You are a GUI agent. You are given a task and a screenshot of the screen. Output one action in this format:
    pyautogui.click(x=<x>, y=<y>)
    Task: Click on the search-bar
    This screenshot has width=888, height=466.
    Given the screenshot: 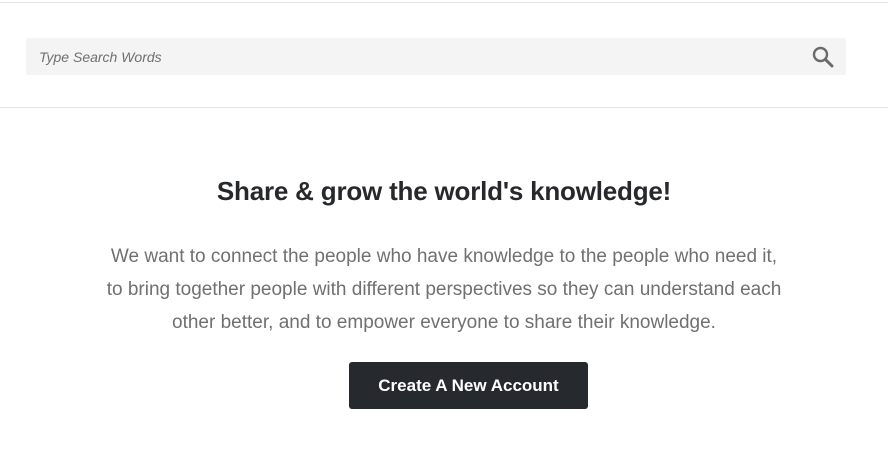 What is the action you would take?
    pyautogui.click(x=436, y=56)
    